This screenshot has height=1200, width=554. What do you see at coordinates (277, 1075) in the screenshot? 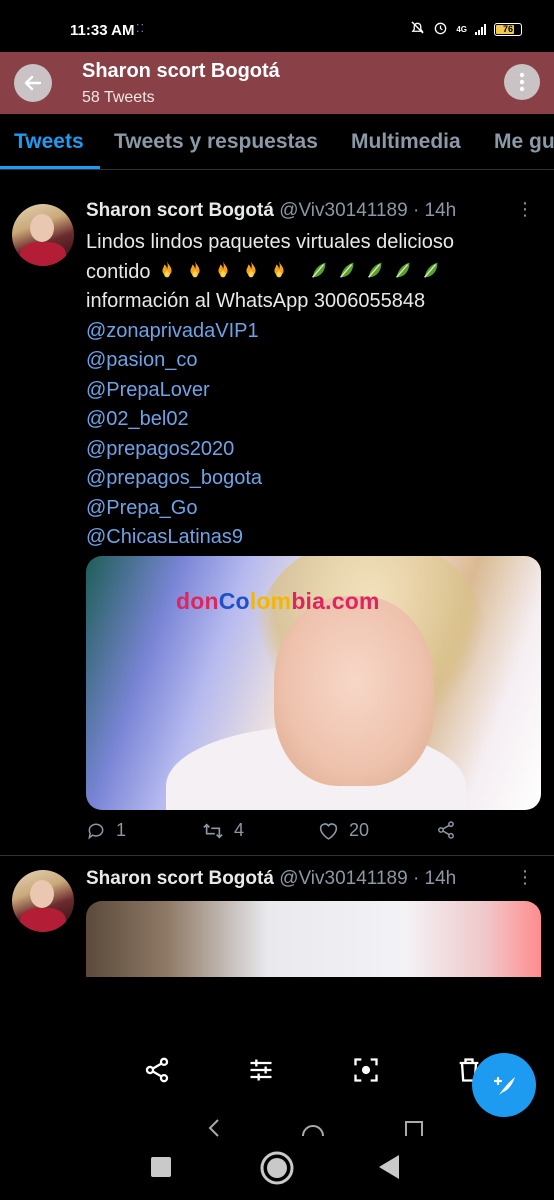
I see `screenshot-toolbar` at bounding box center [277, 1075].